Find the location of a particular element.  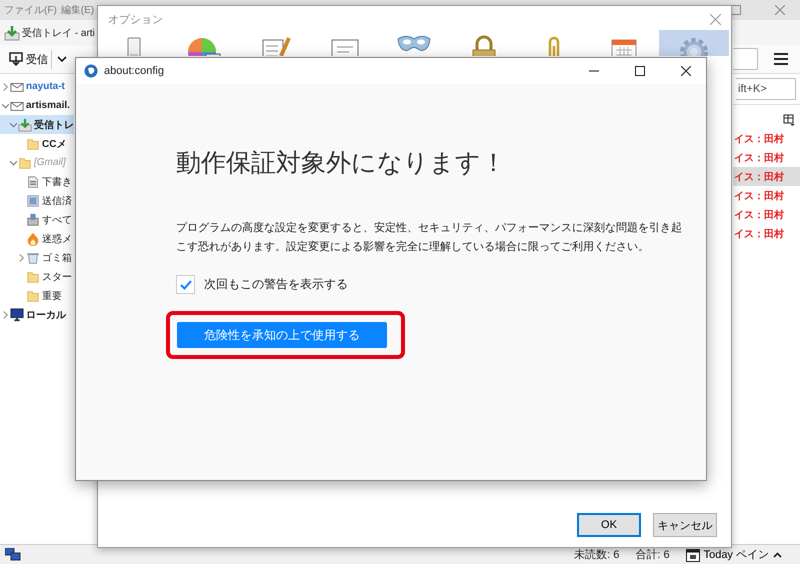

folder-item: 下書き is located at coordinates (37, 181).